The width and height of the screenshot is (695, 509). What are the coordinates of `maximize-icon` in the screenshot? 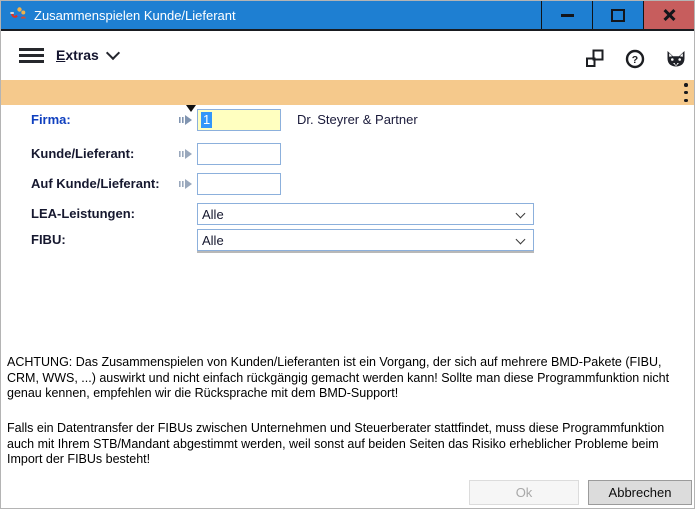 It's located at (618, 15).